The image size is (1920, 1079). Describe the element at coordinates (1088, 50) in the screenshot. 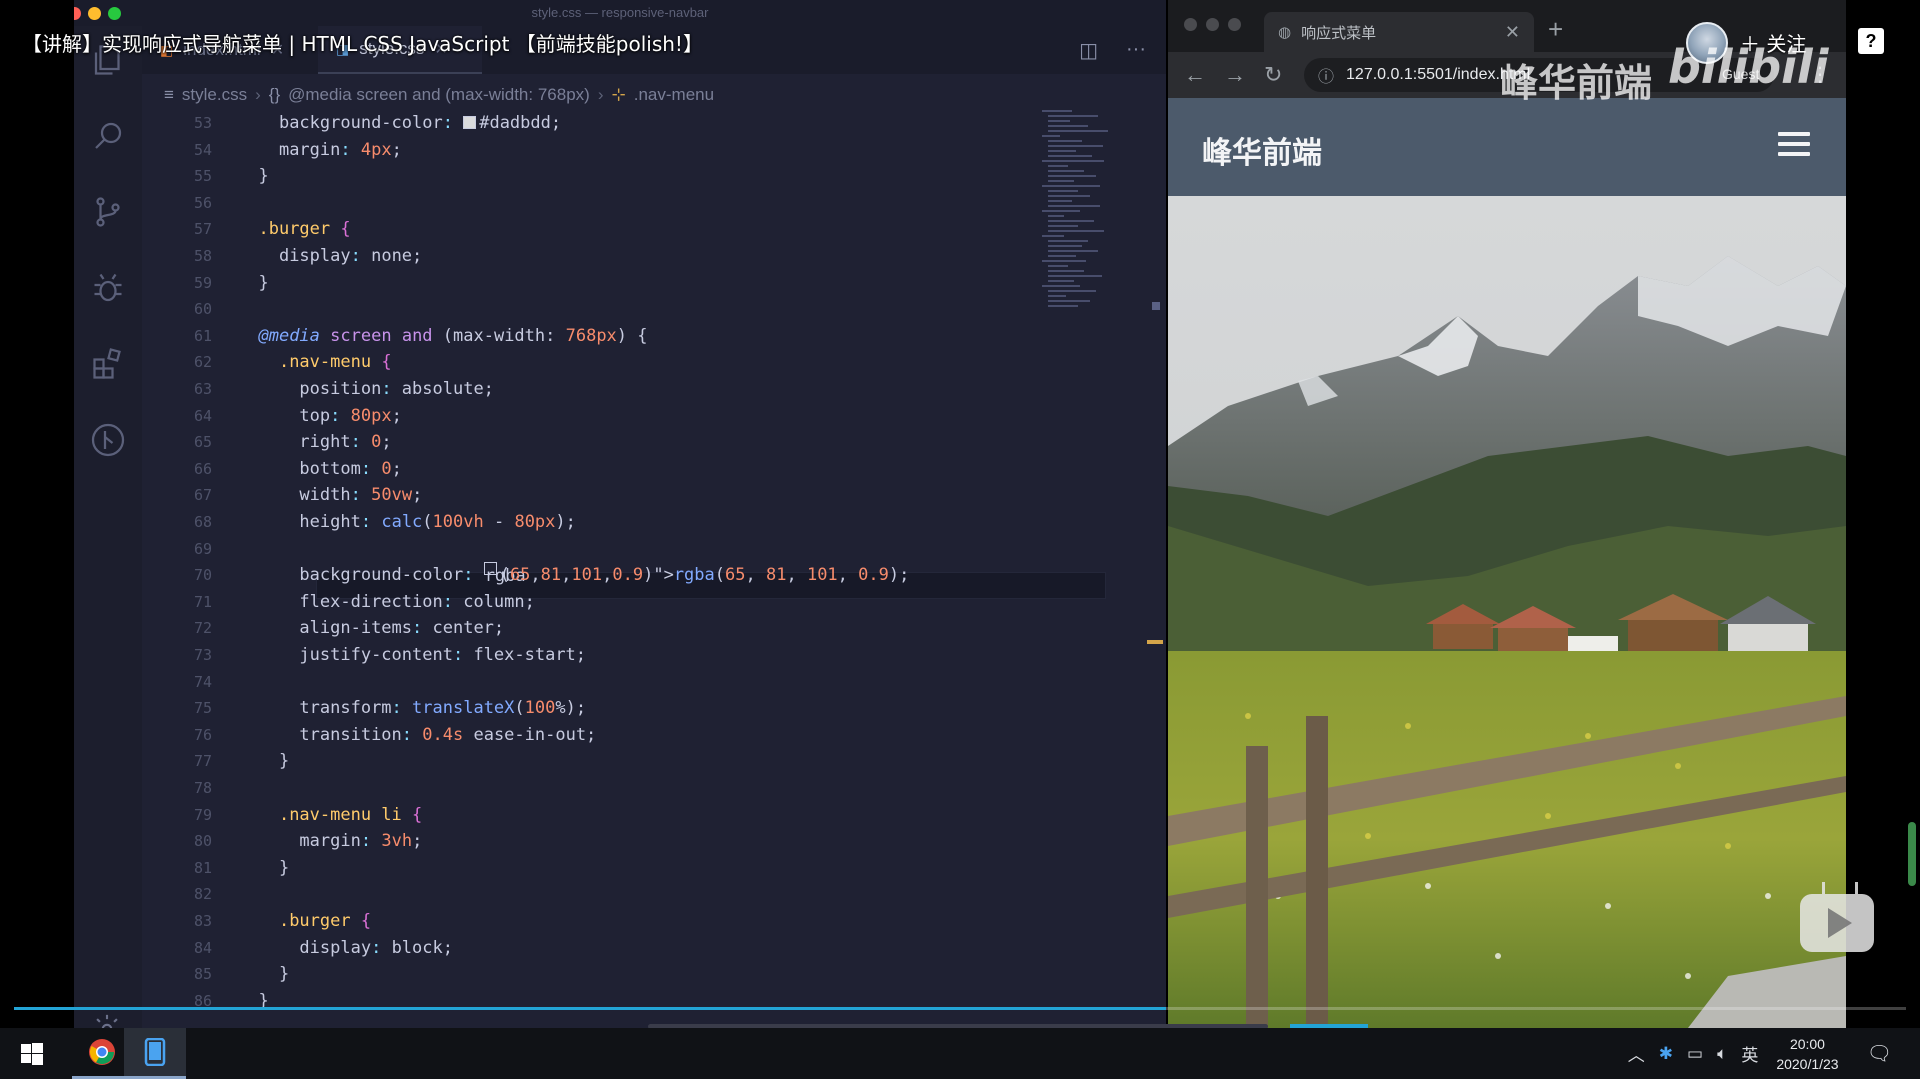

I see `split-editor-icon: ◫` at that location.